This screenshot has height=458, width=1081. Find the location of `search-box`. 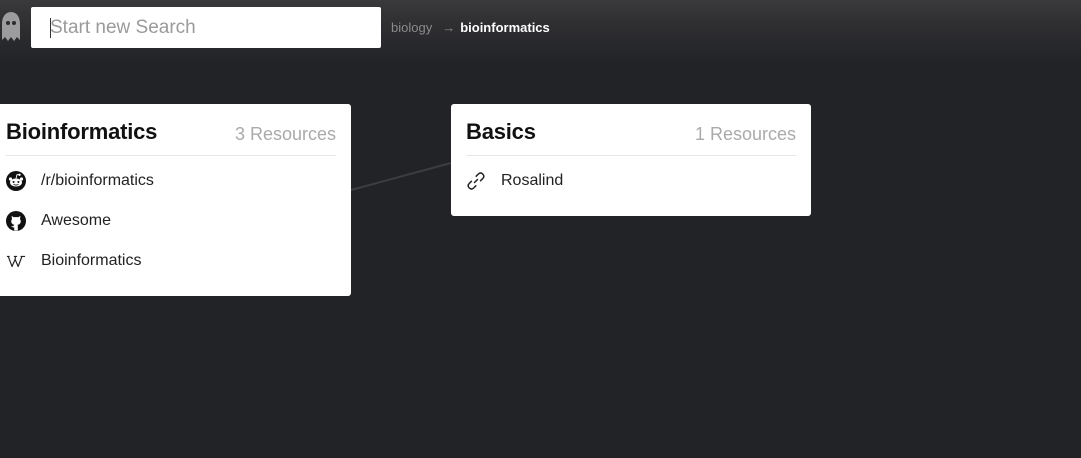

search-box is located at coordinates (206, 27).